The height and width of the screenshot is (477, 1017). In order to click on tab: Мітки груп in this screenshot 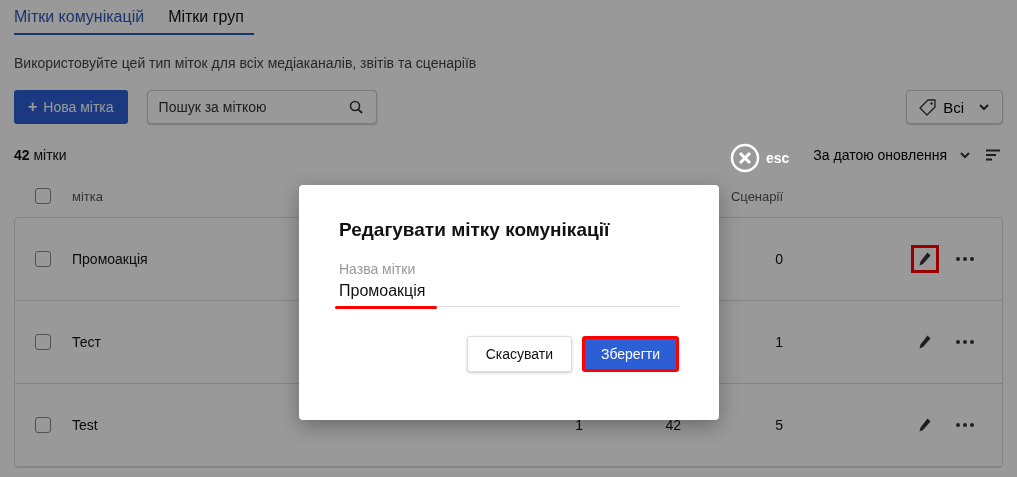, I will do `click(206, 17)`.